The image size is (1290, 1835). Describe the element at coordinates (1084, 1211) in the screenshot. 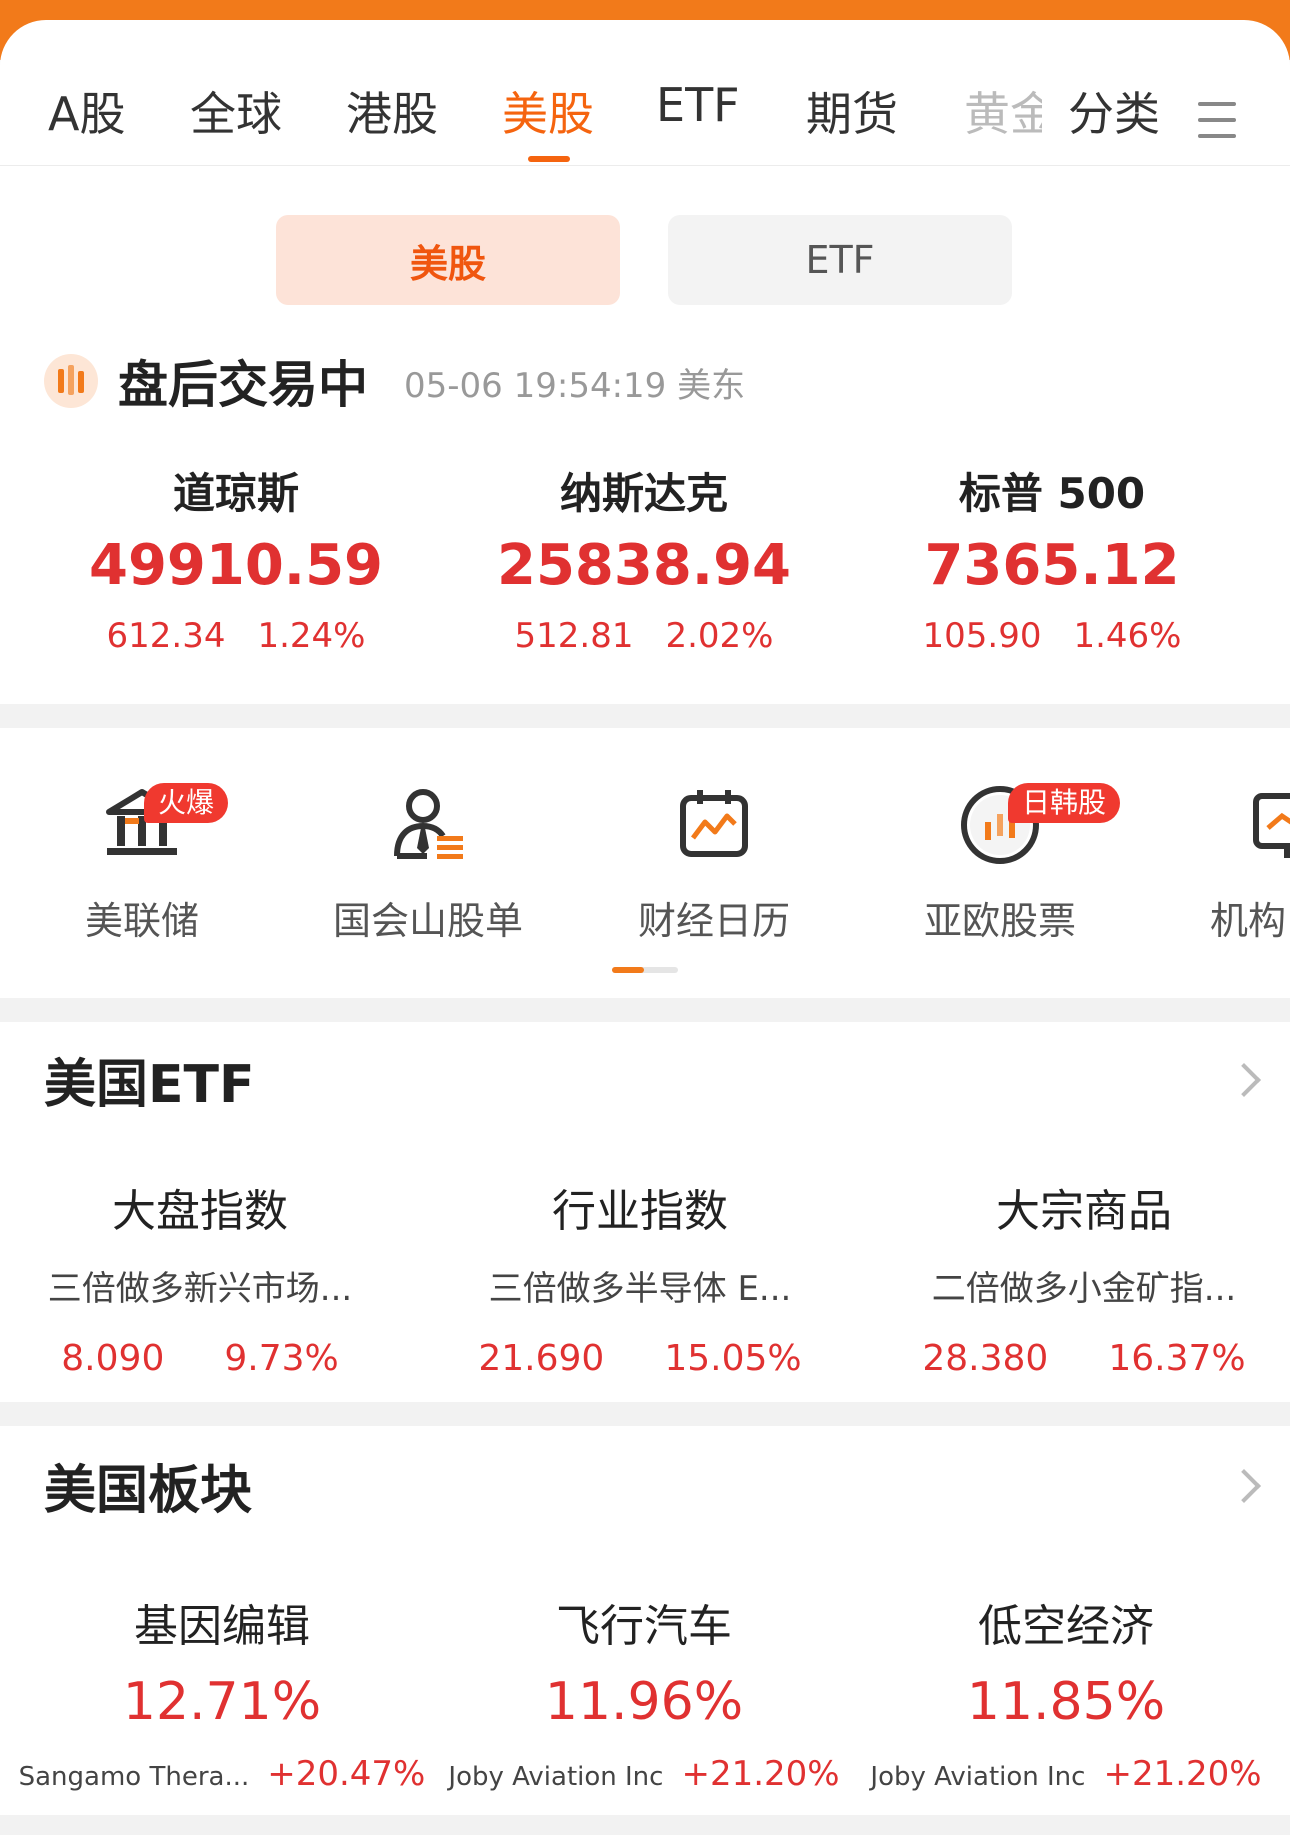

I see `etf-category: 大宗商品` at that location.